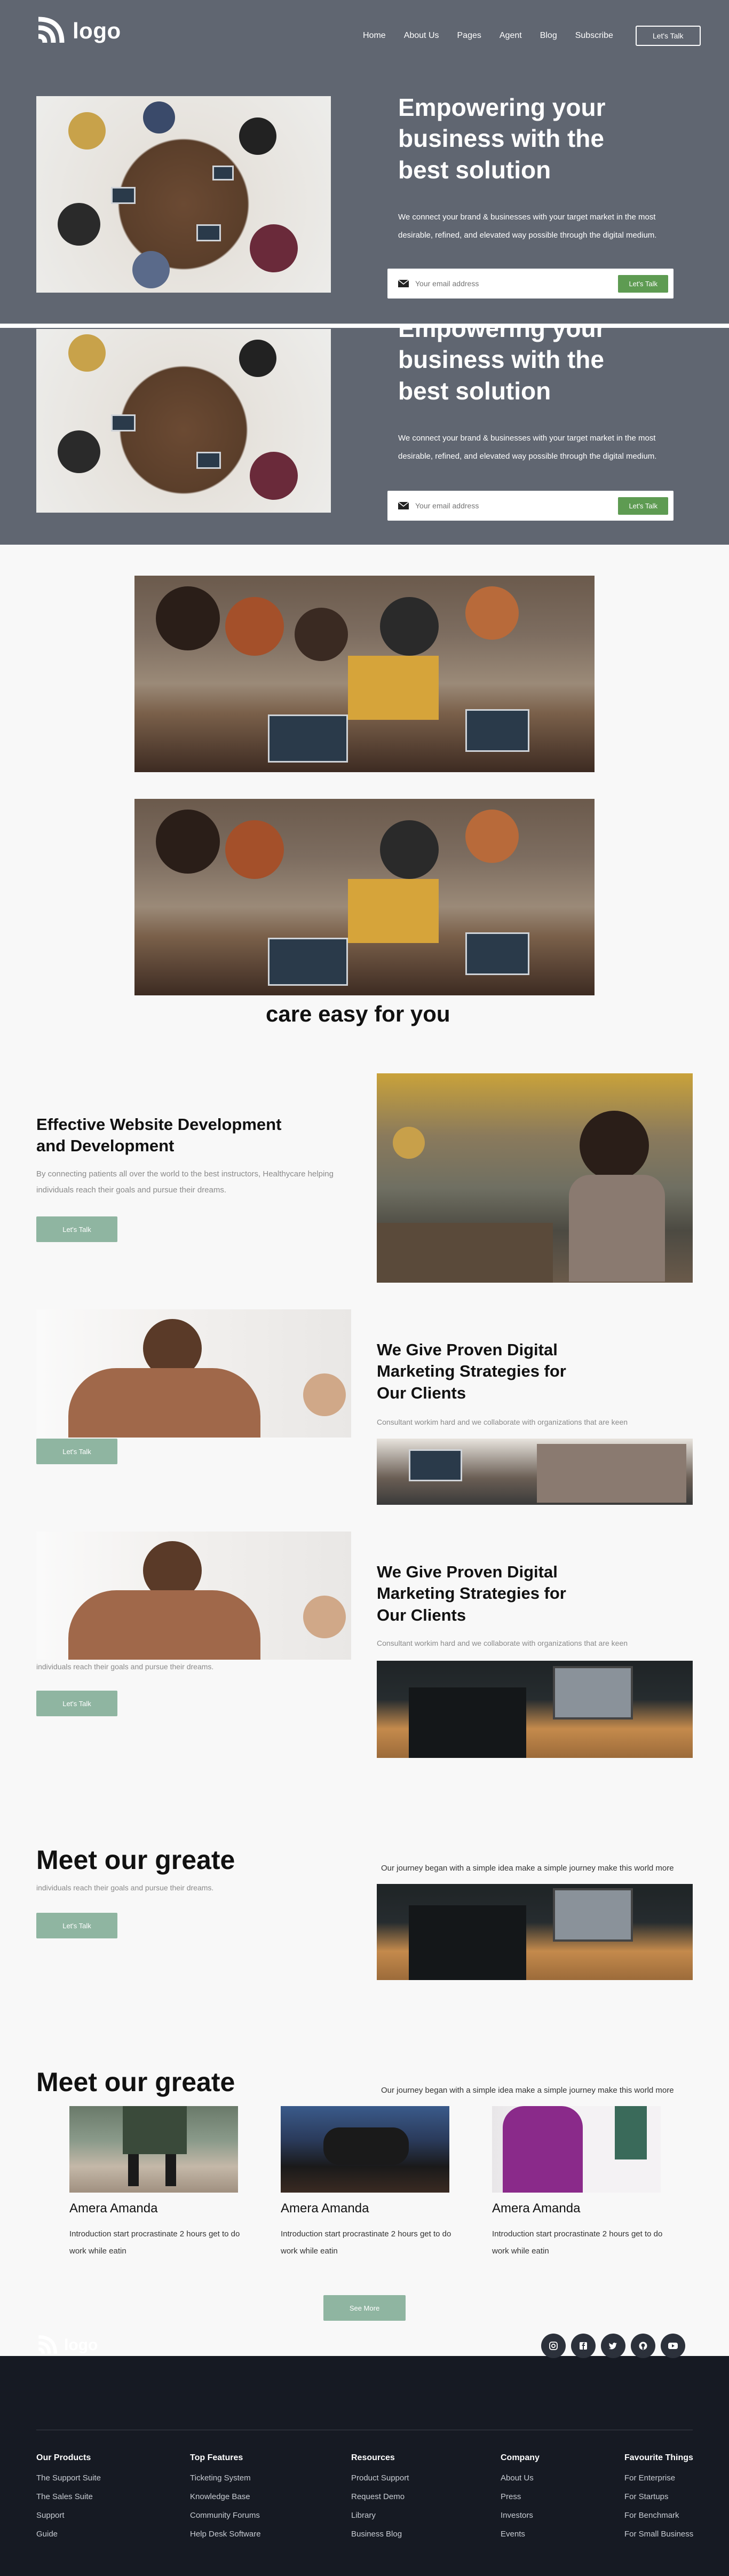 Image resolution: width=729 pixels, height=2576 pixels. What do you see at coordinates (225, 2534) in the screenshot?
I see `footer-link: Help Desk Software` at bounding box center [225, 2534].